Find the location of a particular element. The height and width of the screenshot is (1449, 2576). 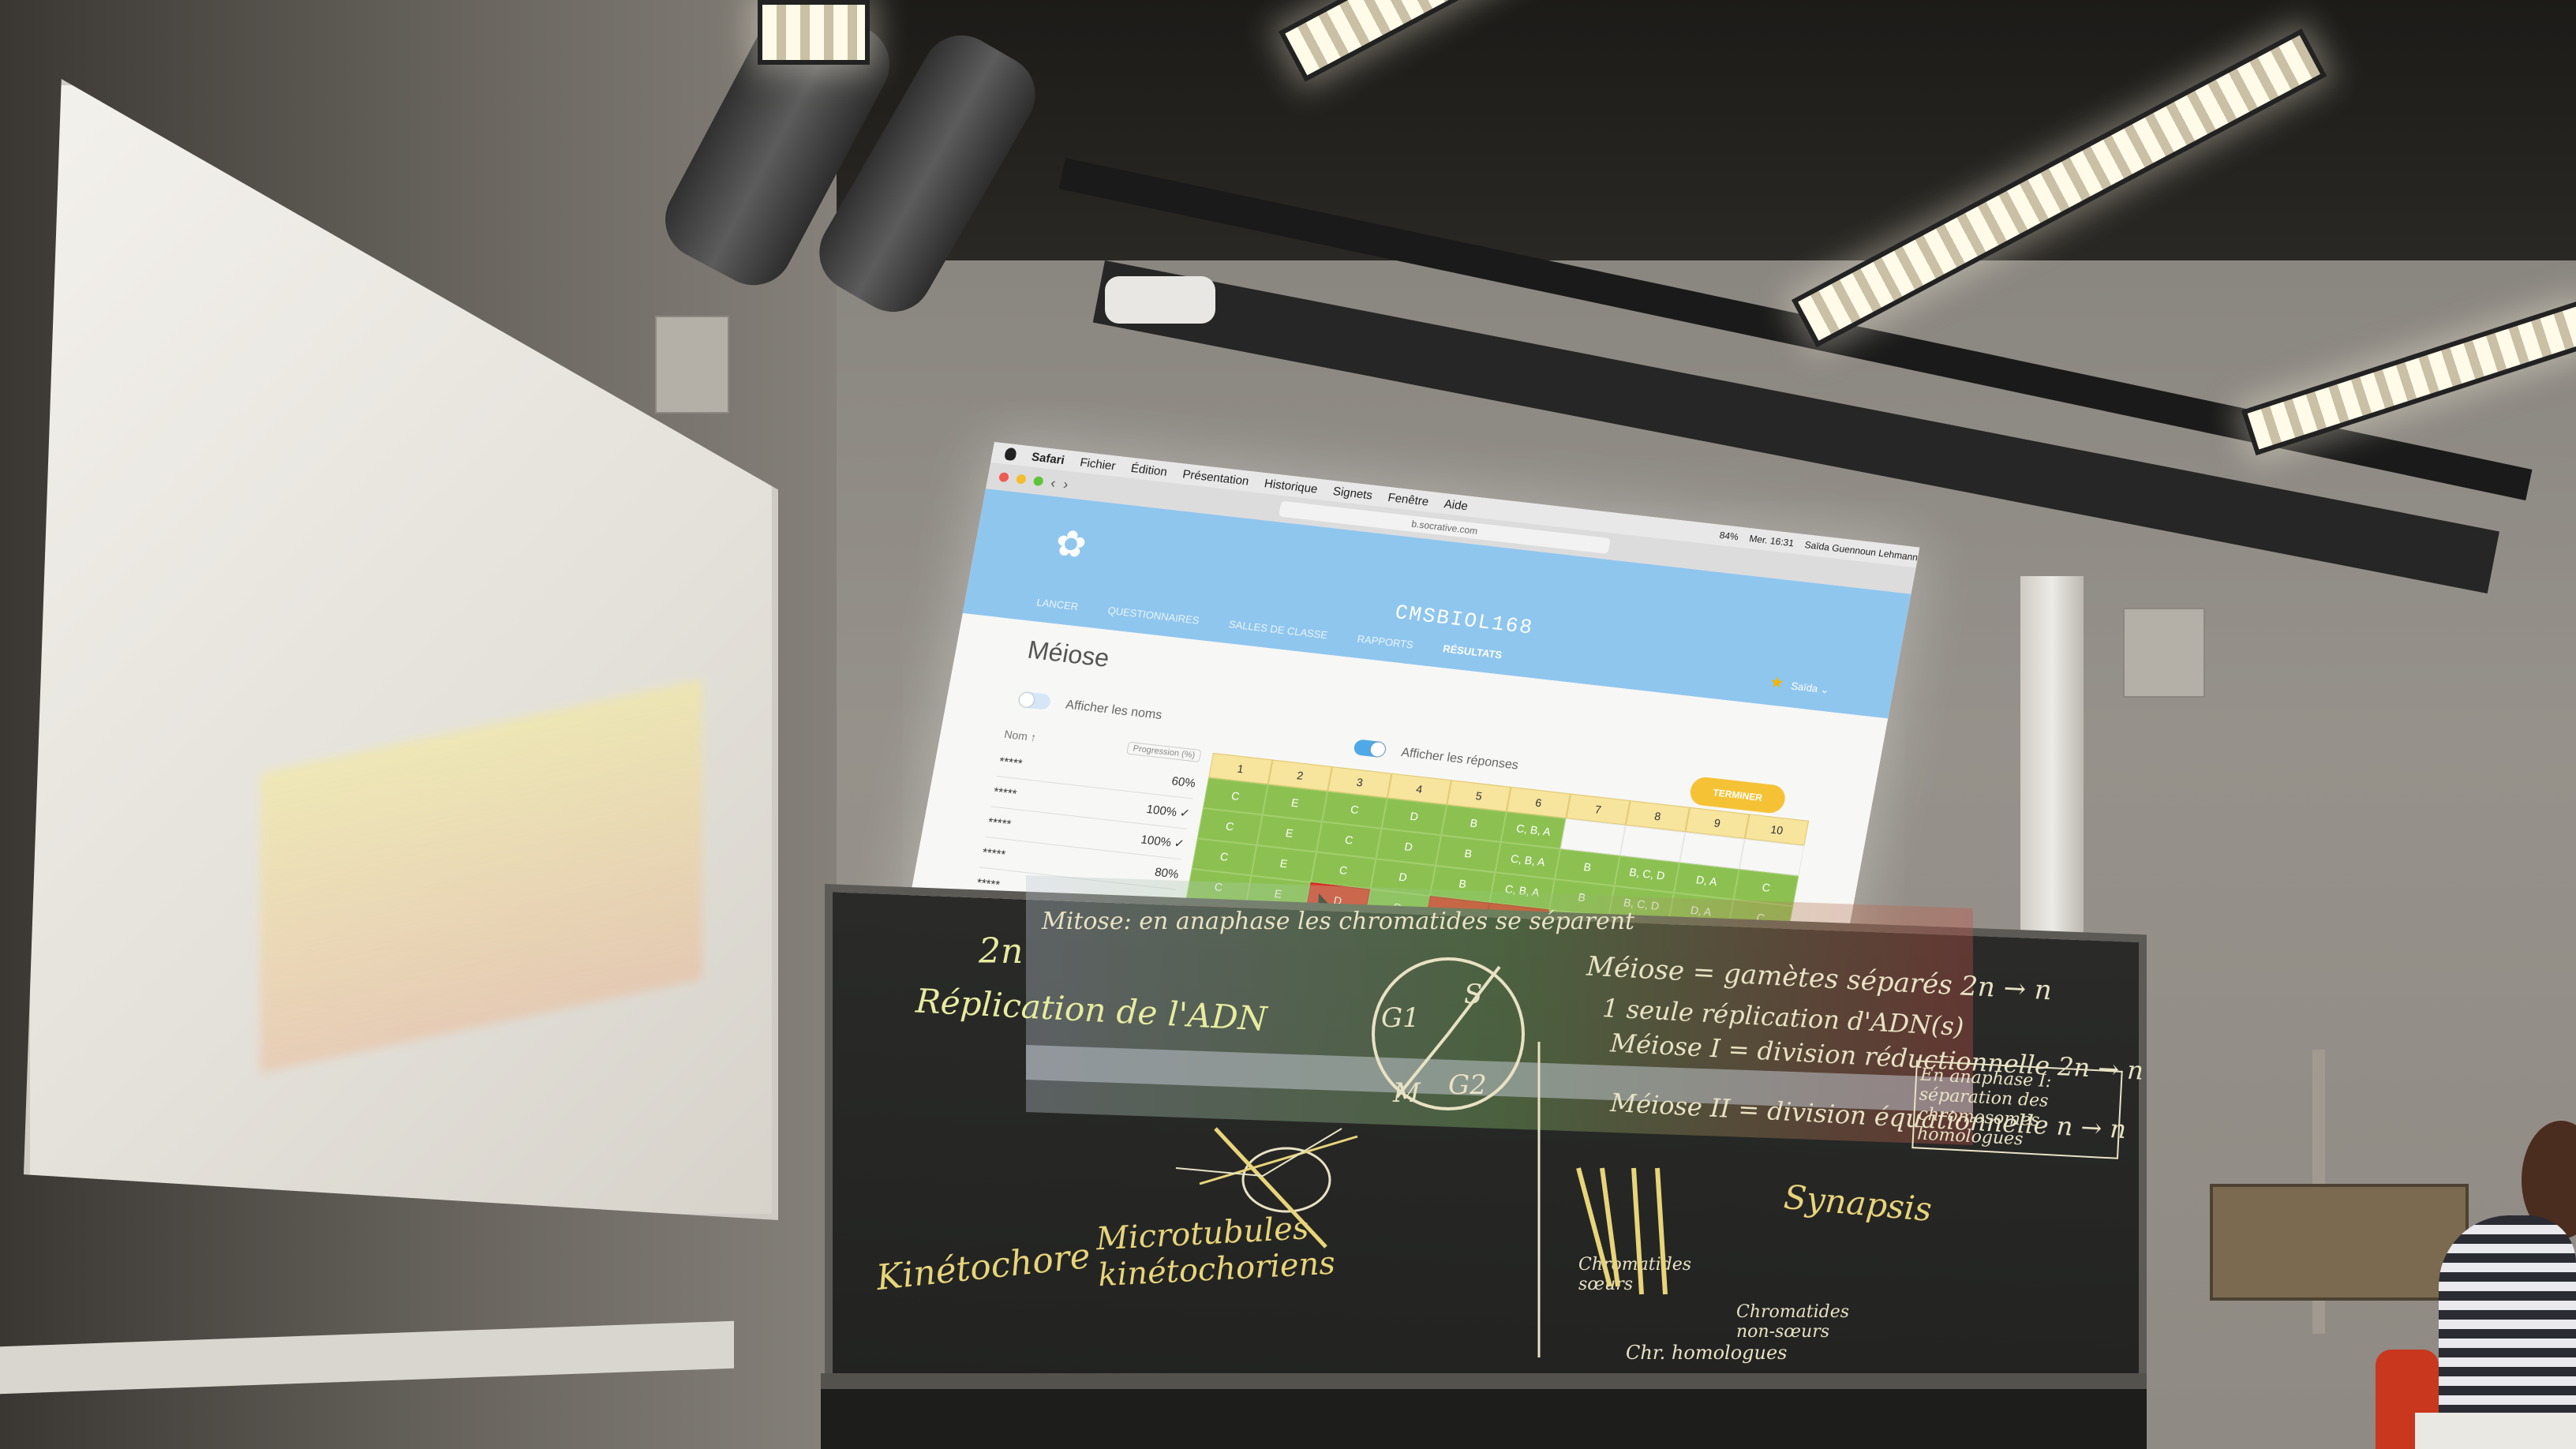

star-icon: ★ is located at coordinates (1777, 683).